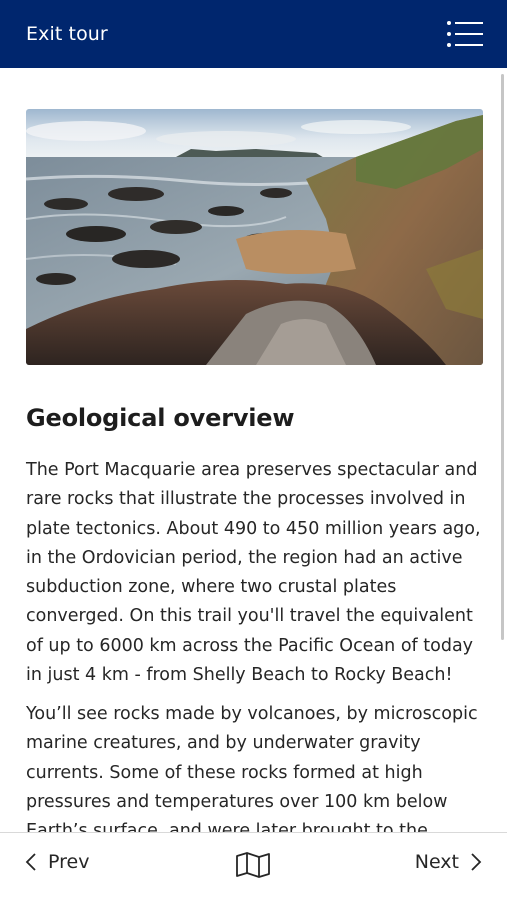  I want to click on exit-tour-button: Exit tour, so click(67, 34).